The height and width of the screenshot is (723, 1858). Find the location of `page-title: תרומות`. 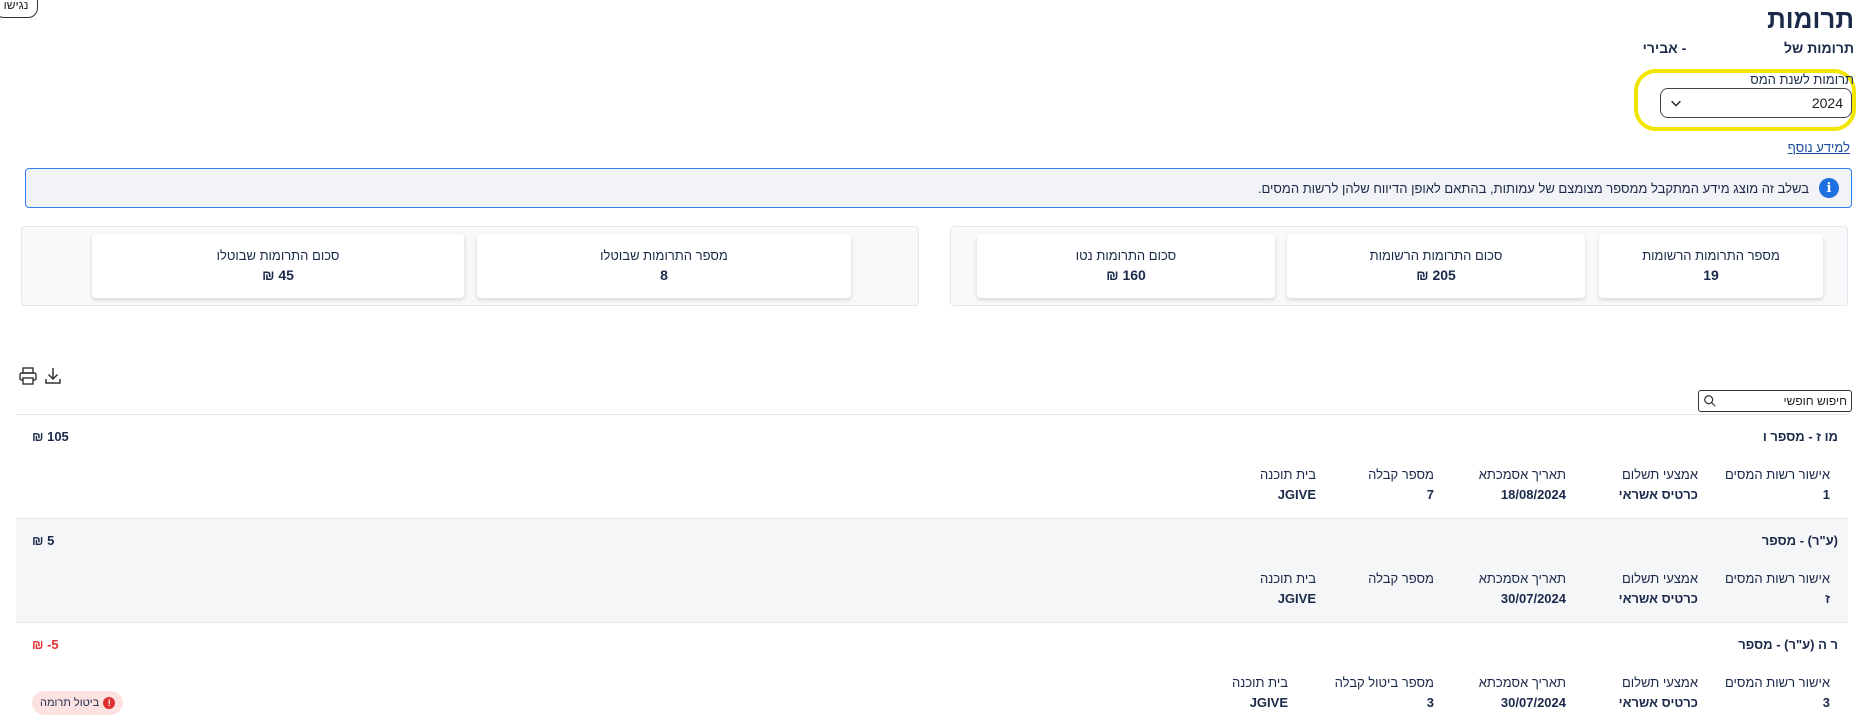

page-title: תרומות is located at coordinates (1810, 19).